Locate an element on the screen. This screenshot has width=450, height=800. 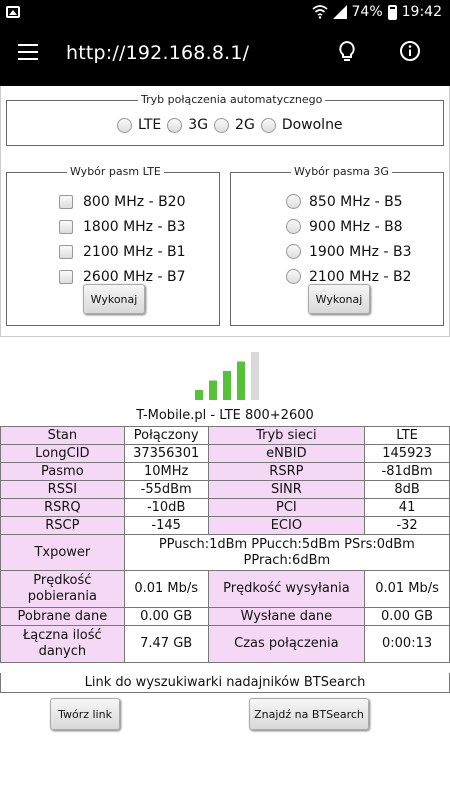
stat-label: ECIO is located at coordinates (286, 525).